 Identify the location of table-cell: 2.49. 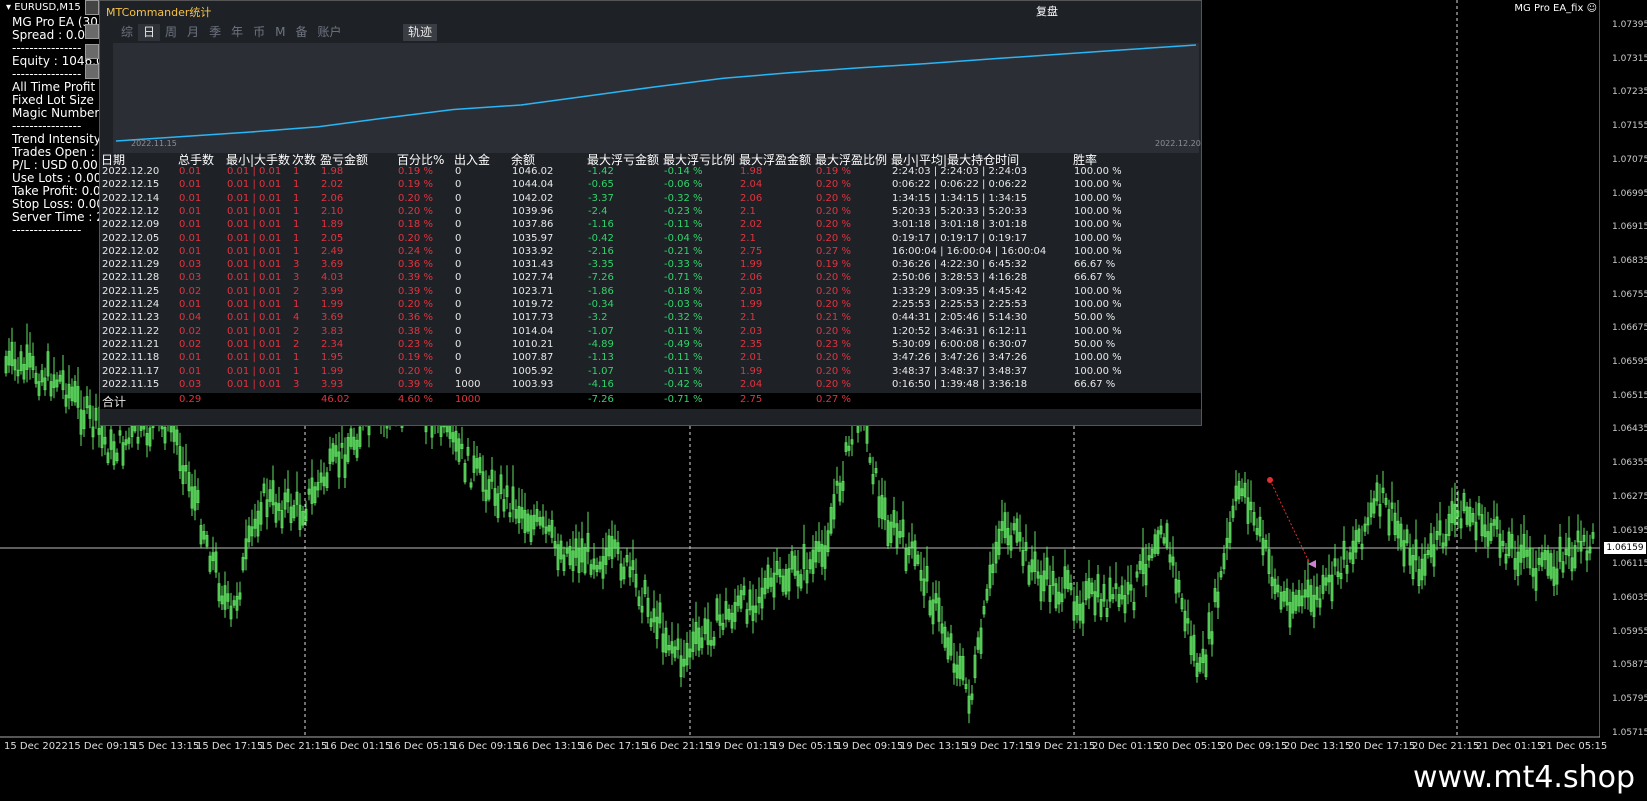
(332, 251).